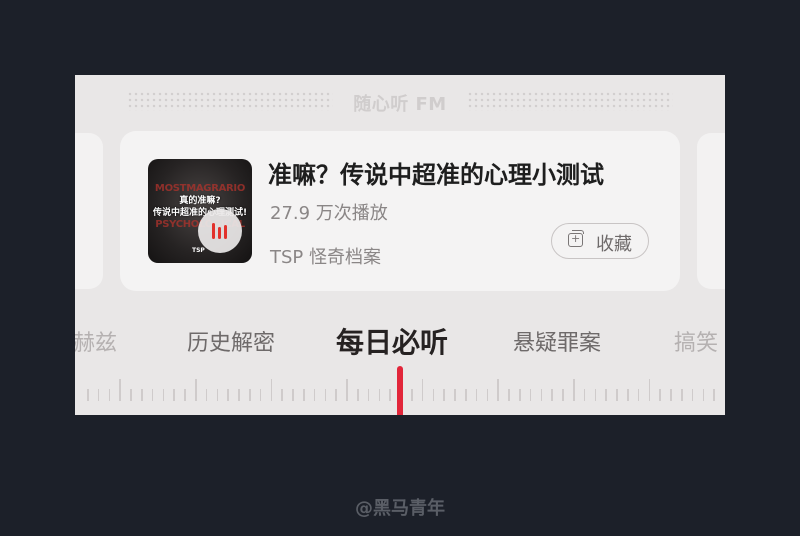 The width and height of the screenshot is (800, 536). I want to click on channel-comedy: 搞笑, so click(696, 341).